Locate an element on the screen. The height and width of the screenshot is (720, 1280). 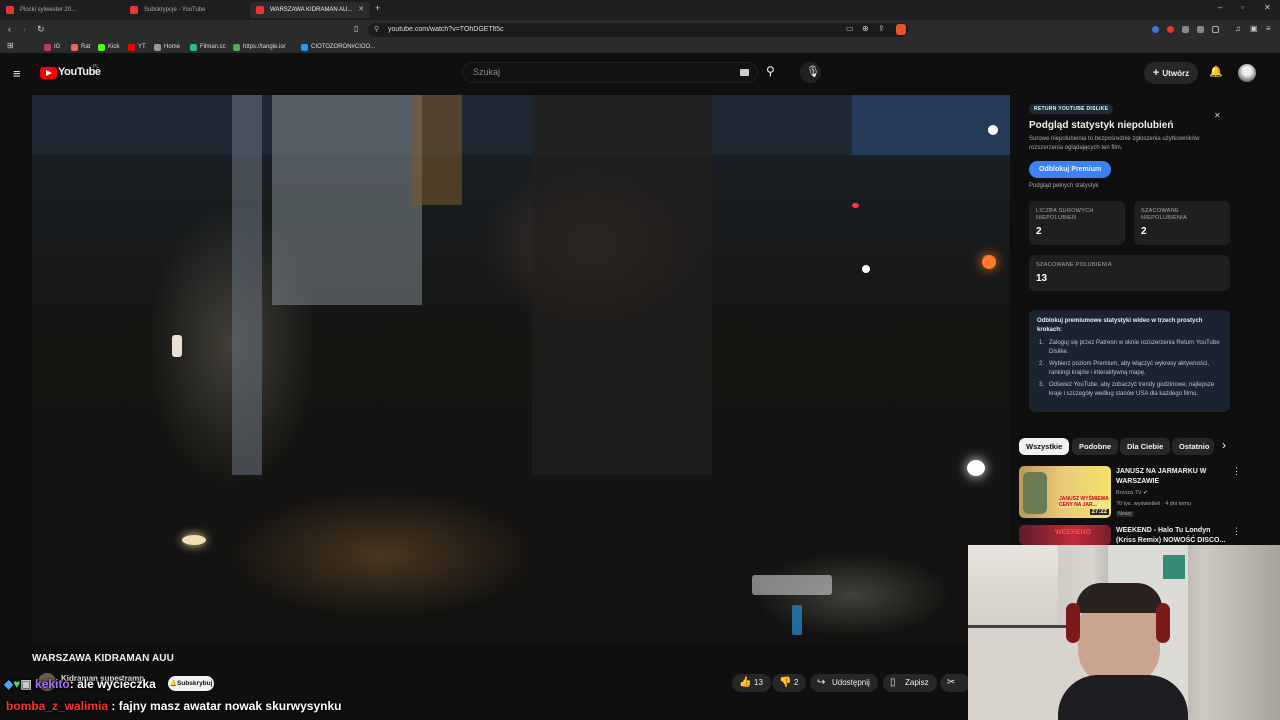
brave-shield-icon is located at coordinates (901, 29).